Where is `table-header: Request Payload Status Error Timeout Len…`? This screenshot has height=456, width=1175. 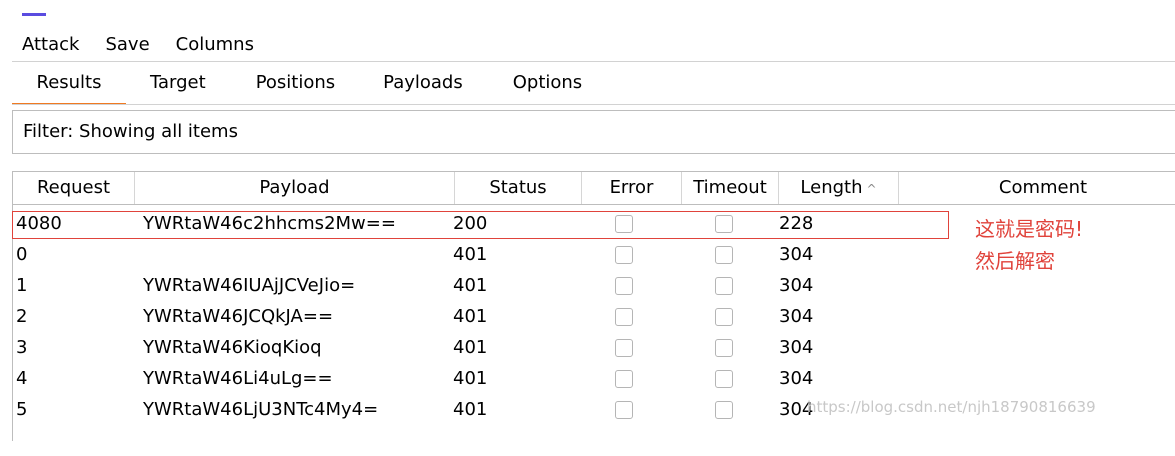
table-header: Request Payload Status Error Timeout Len… is located at coordinates (593, 188).